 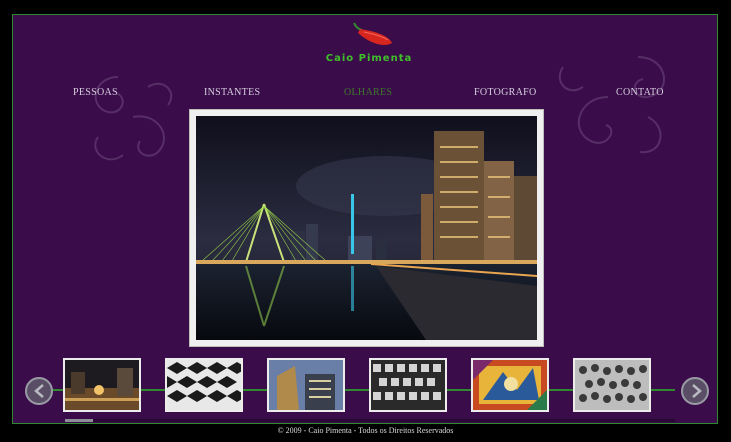 I want to click on nav-item-olhares: OLHARES, so click(x=368, y=92).